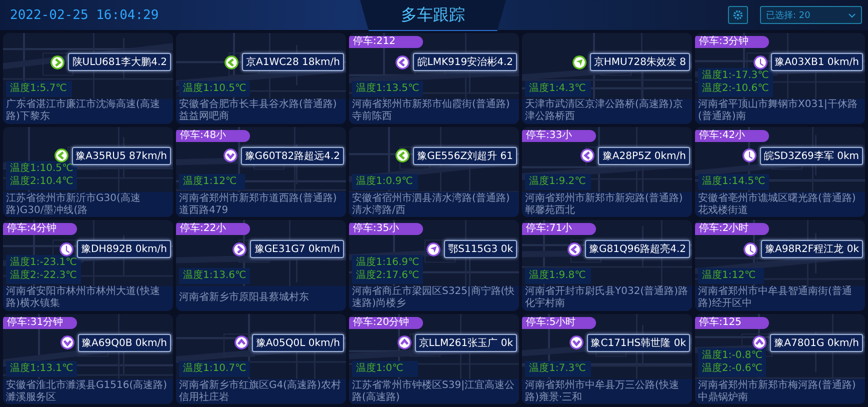 This screenshot has height=407, width=868. What do you see at coordinates (640, 62) in the screenshot?
I see `vehicle-label: 京HMU728朱效发 8` at bounding box center [640, 62].